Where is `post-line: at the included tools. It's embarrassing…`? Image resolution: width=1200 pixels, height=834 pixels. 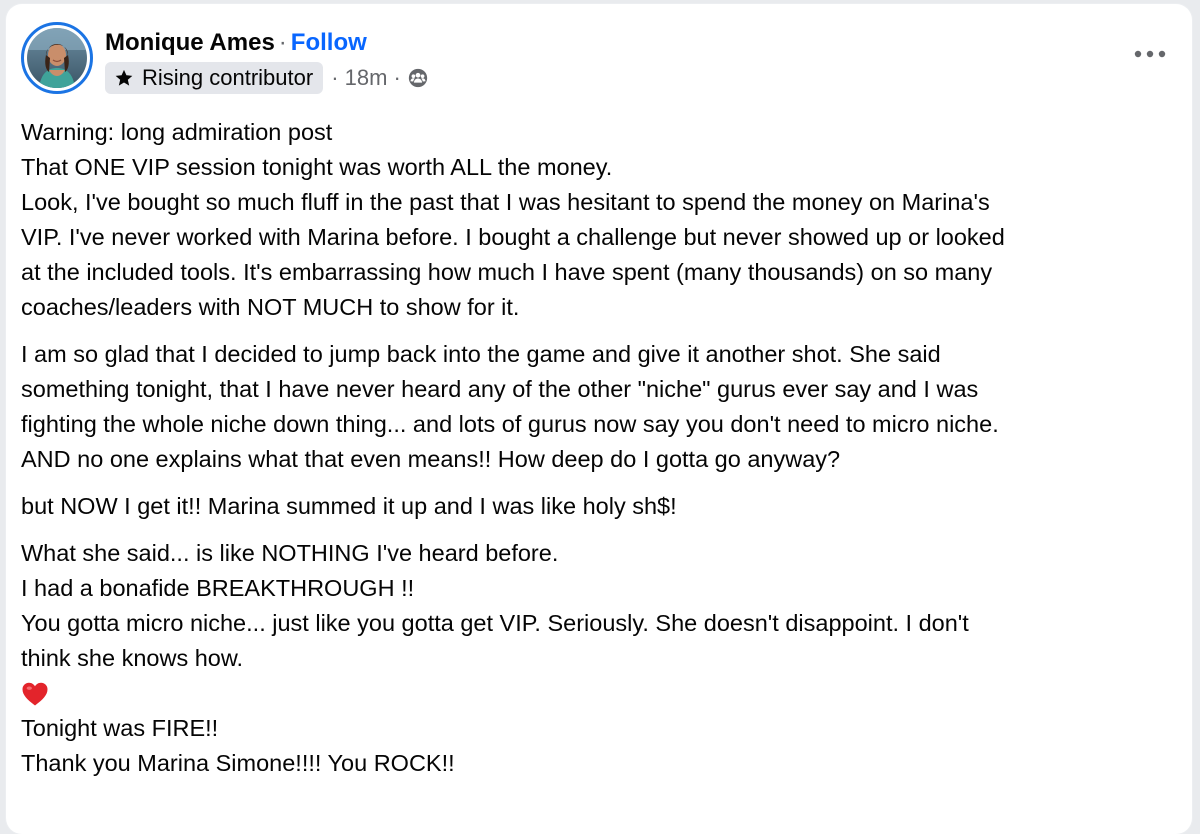
post-line: at the included tools. It's embarrassing… is located at coordinates (507, 272).